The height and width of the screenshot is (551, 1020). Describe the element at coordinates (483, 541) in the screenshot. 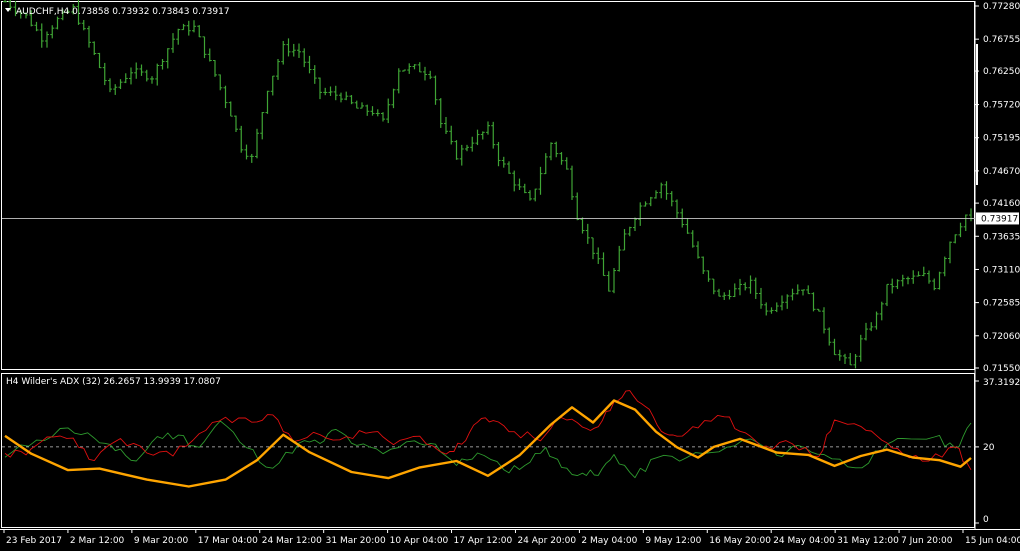

I see `time-tick-label: 17 Apr 12:00` at that location.